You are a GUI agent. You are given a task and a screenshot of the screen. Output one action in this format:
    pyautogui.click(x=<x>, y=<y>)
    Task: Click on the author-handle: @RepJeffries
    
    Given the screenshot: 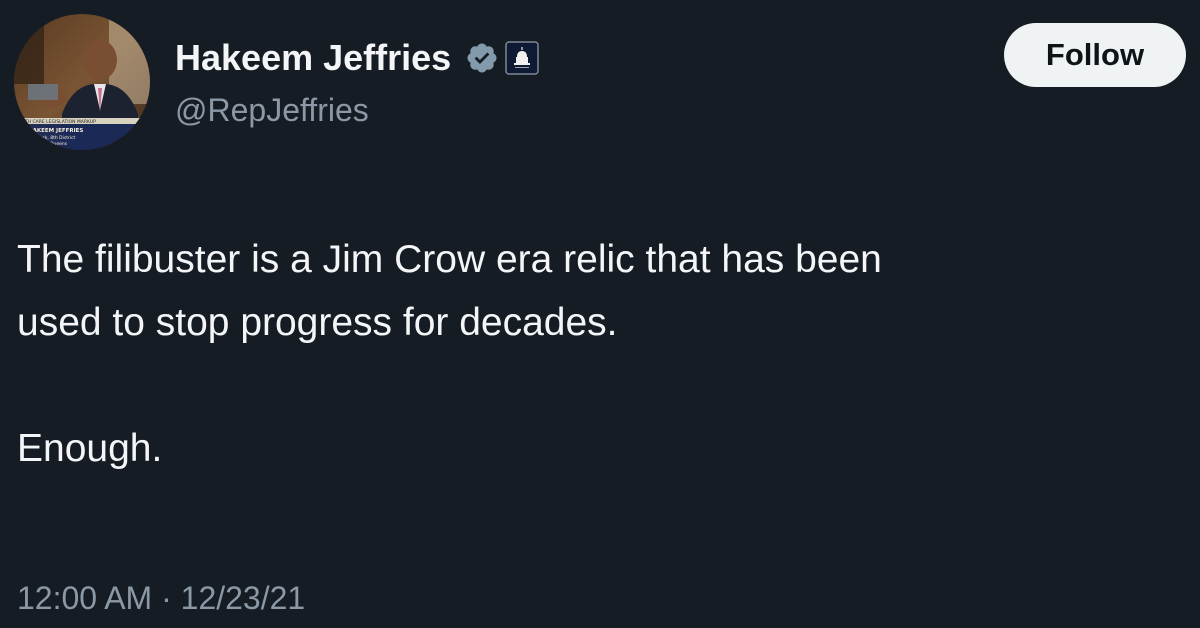 What is the action you would take?
    pyautogui.click(x=272, y=110)
    